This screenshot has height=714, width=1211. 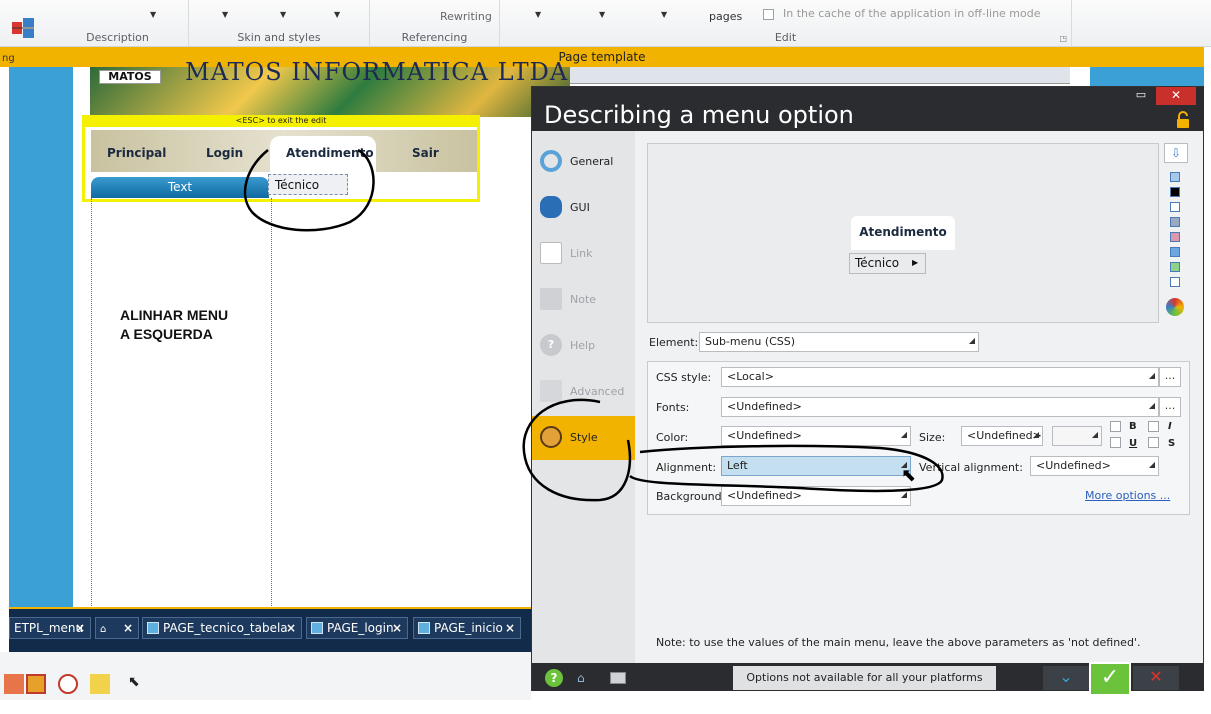 What do you see at coordinates (1183, 120) in the screenshot?
I see `lock-icon` at bounding box center [1183, 120].